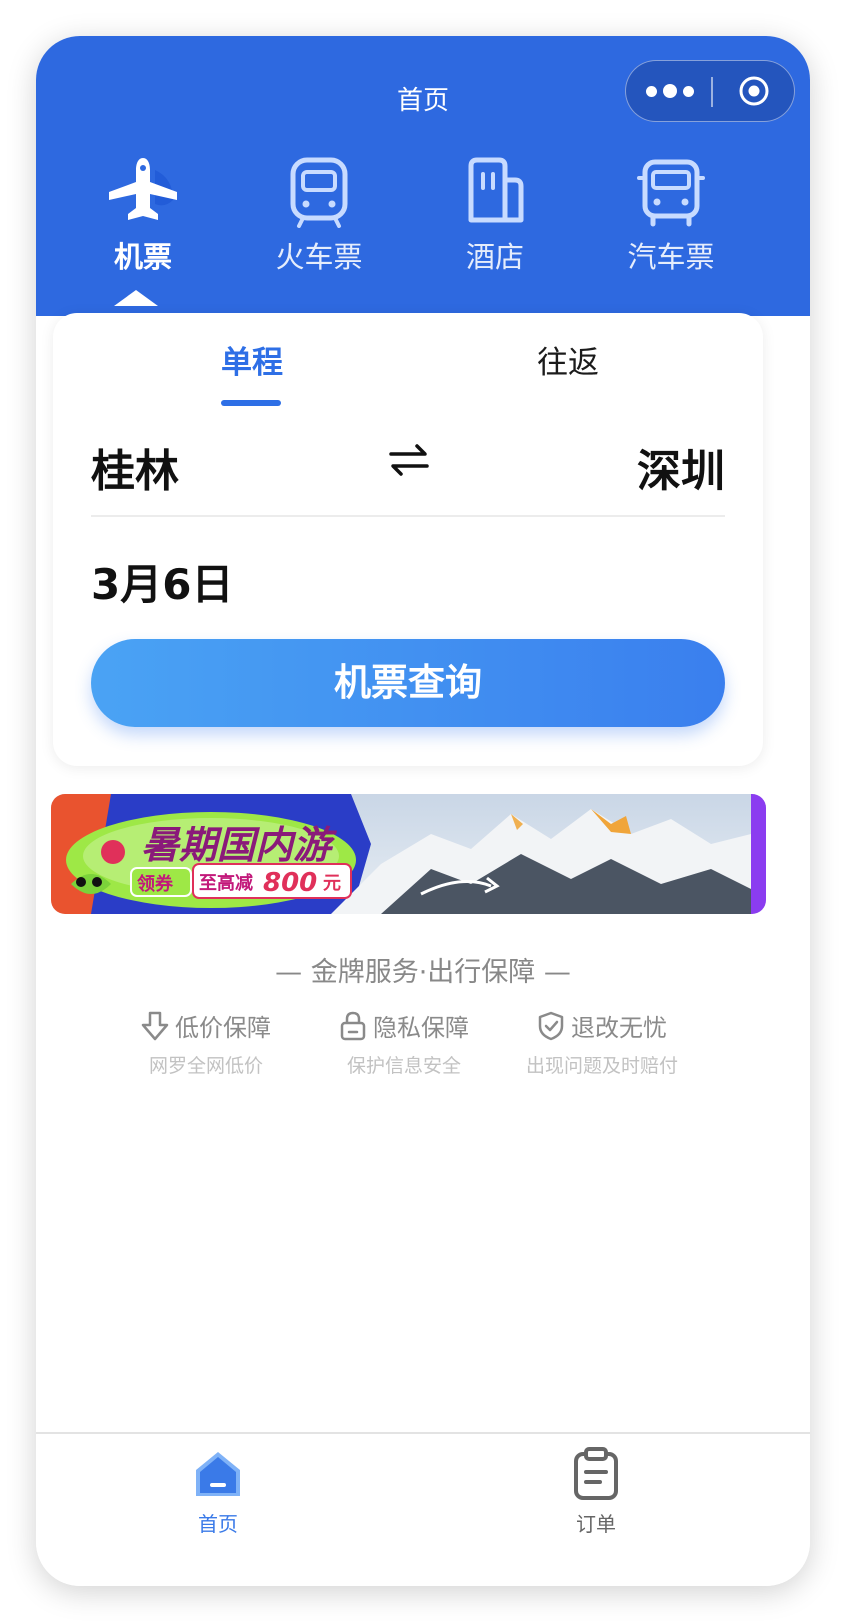  I want to click on feature-privacy: 隐私保障 保护信息安全, so click(404, 1043).